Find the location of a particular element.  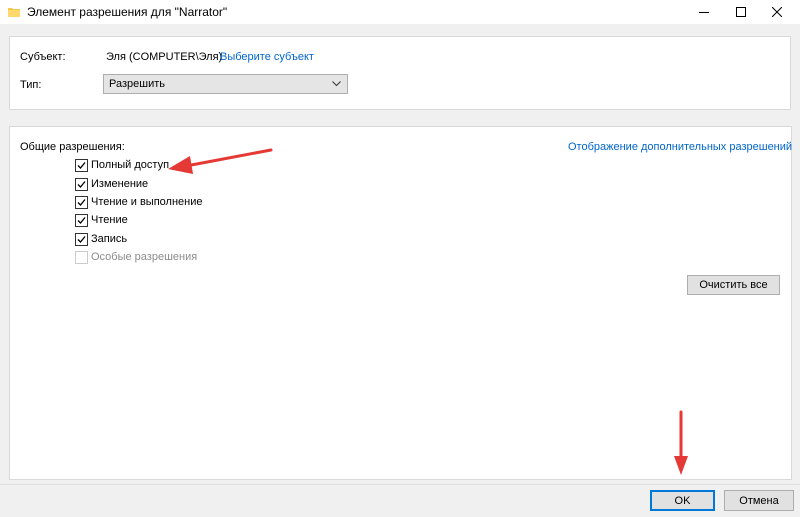

maximize-icon is located at coordinates (741, 12).